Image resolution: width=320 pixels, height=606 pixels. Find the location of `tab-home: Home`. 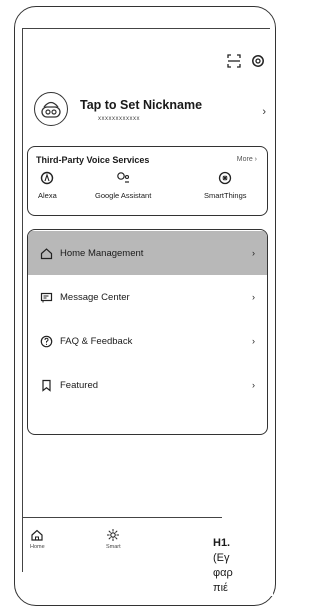

tab-home: Home is located at coordinates (37, 539).